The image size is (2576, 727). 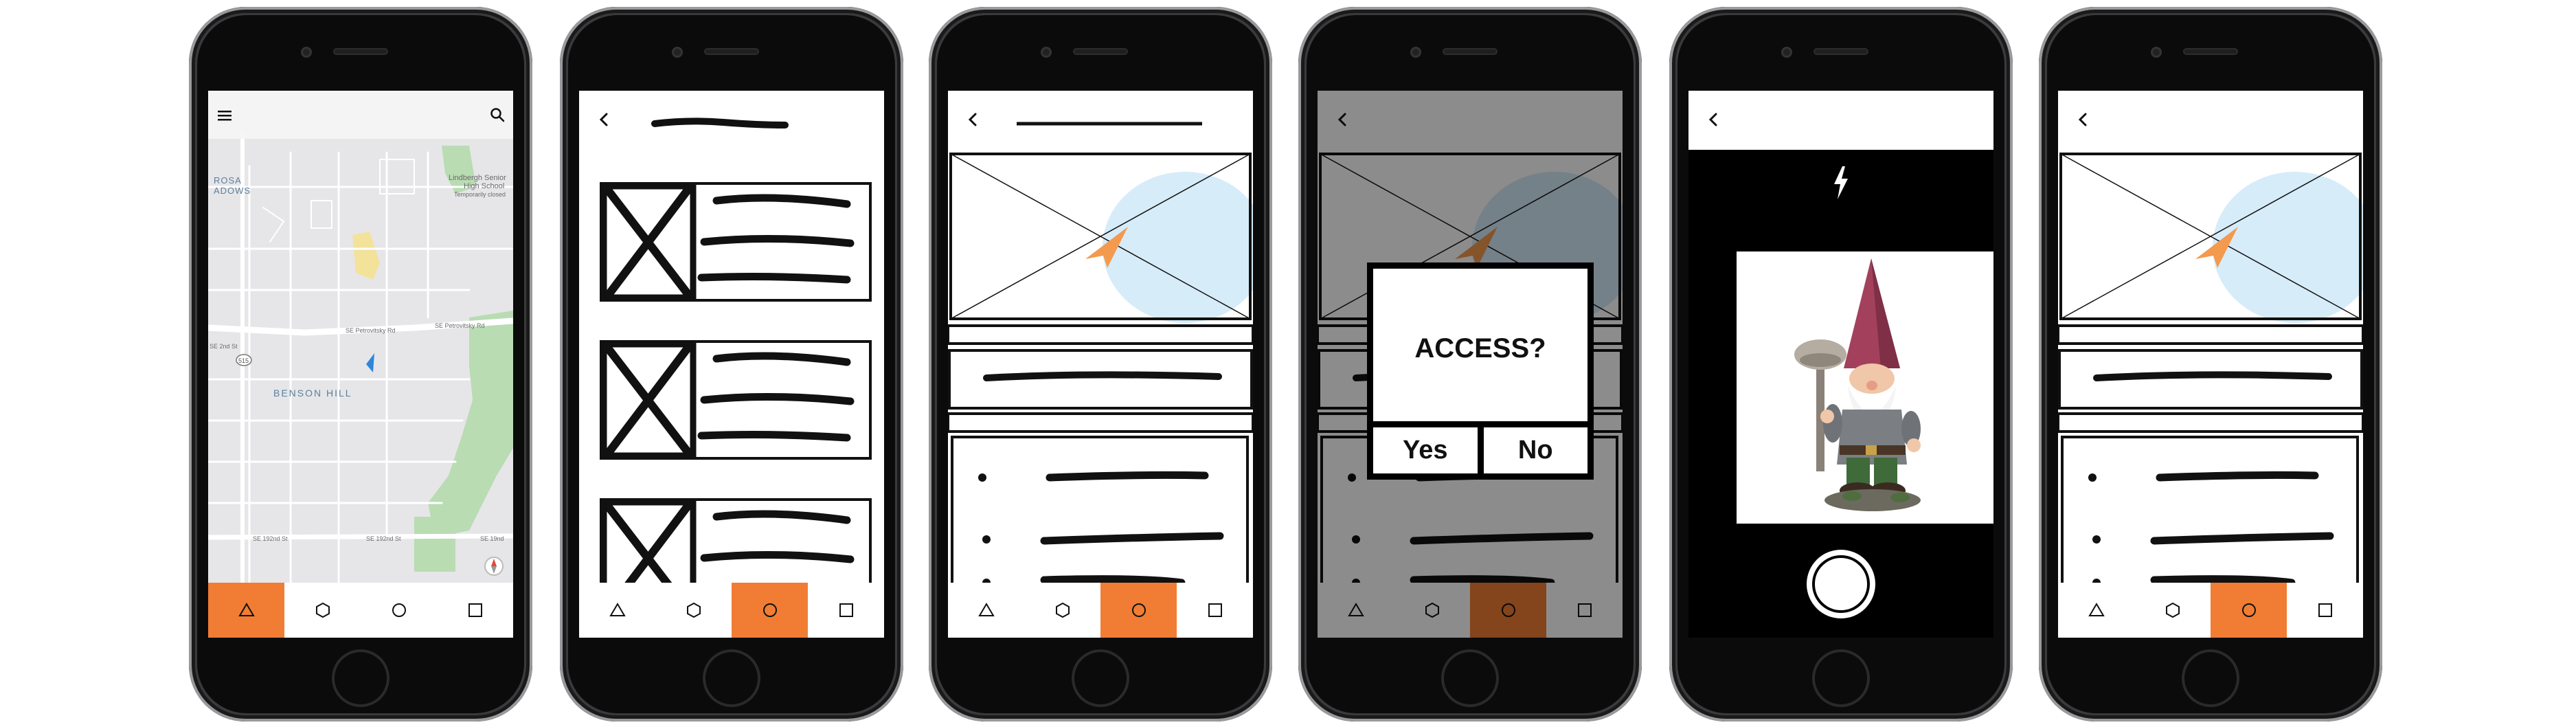 What do you see at coordinates (243, 360) in the screenshot?
I see `svg-text: 515` at bounding box center [243, 360].